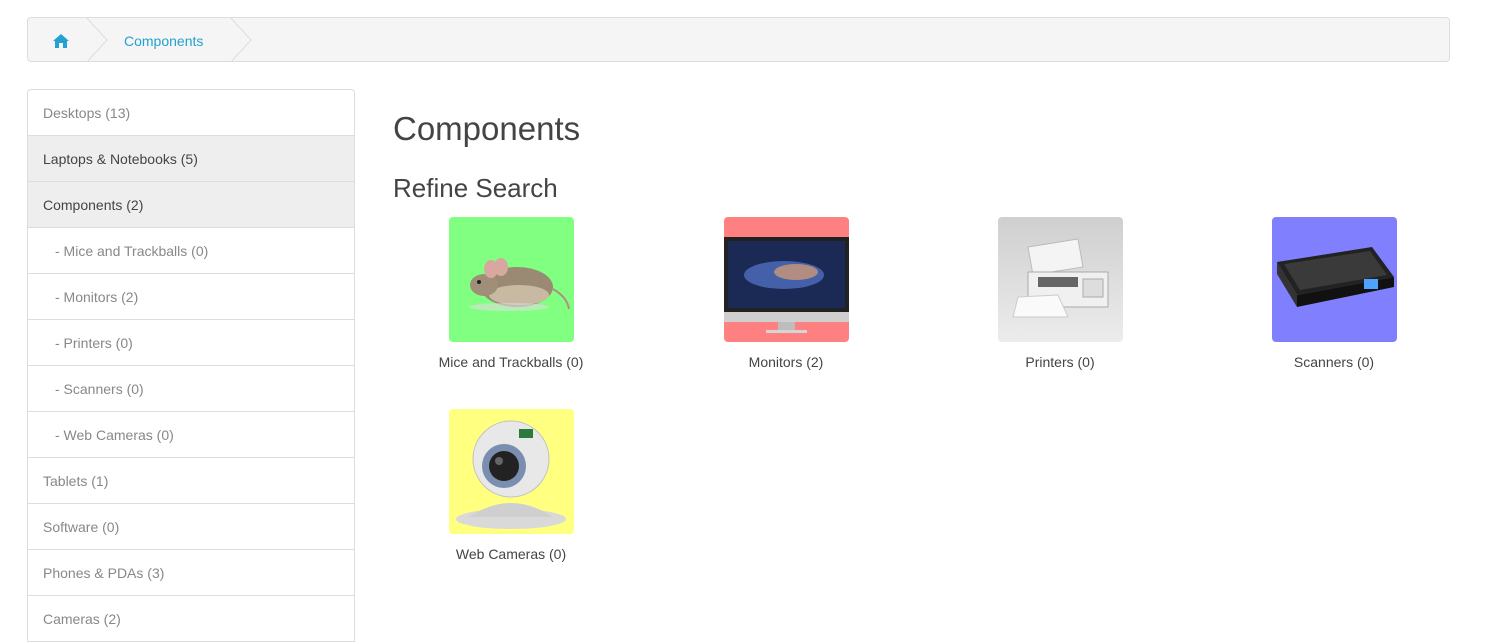 The height and width of the screenshot is (642, 1498). I want to click on breadcrumb-home, so click(62, 39).